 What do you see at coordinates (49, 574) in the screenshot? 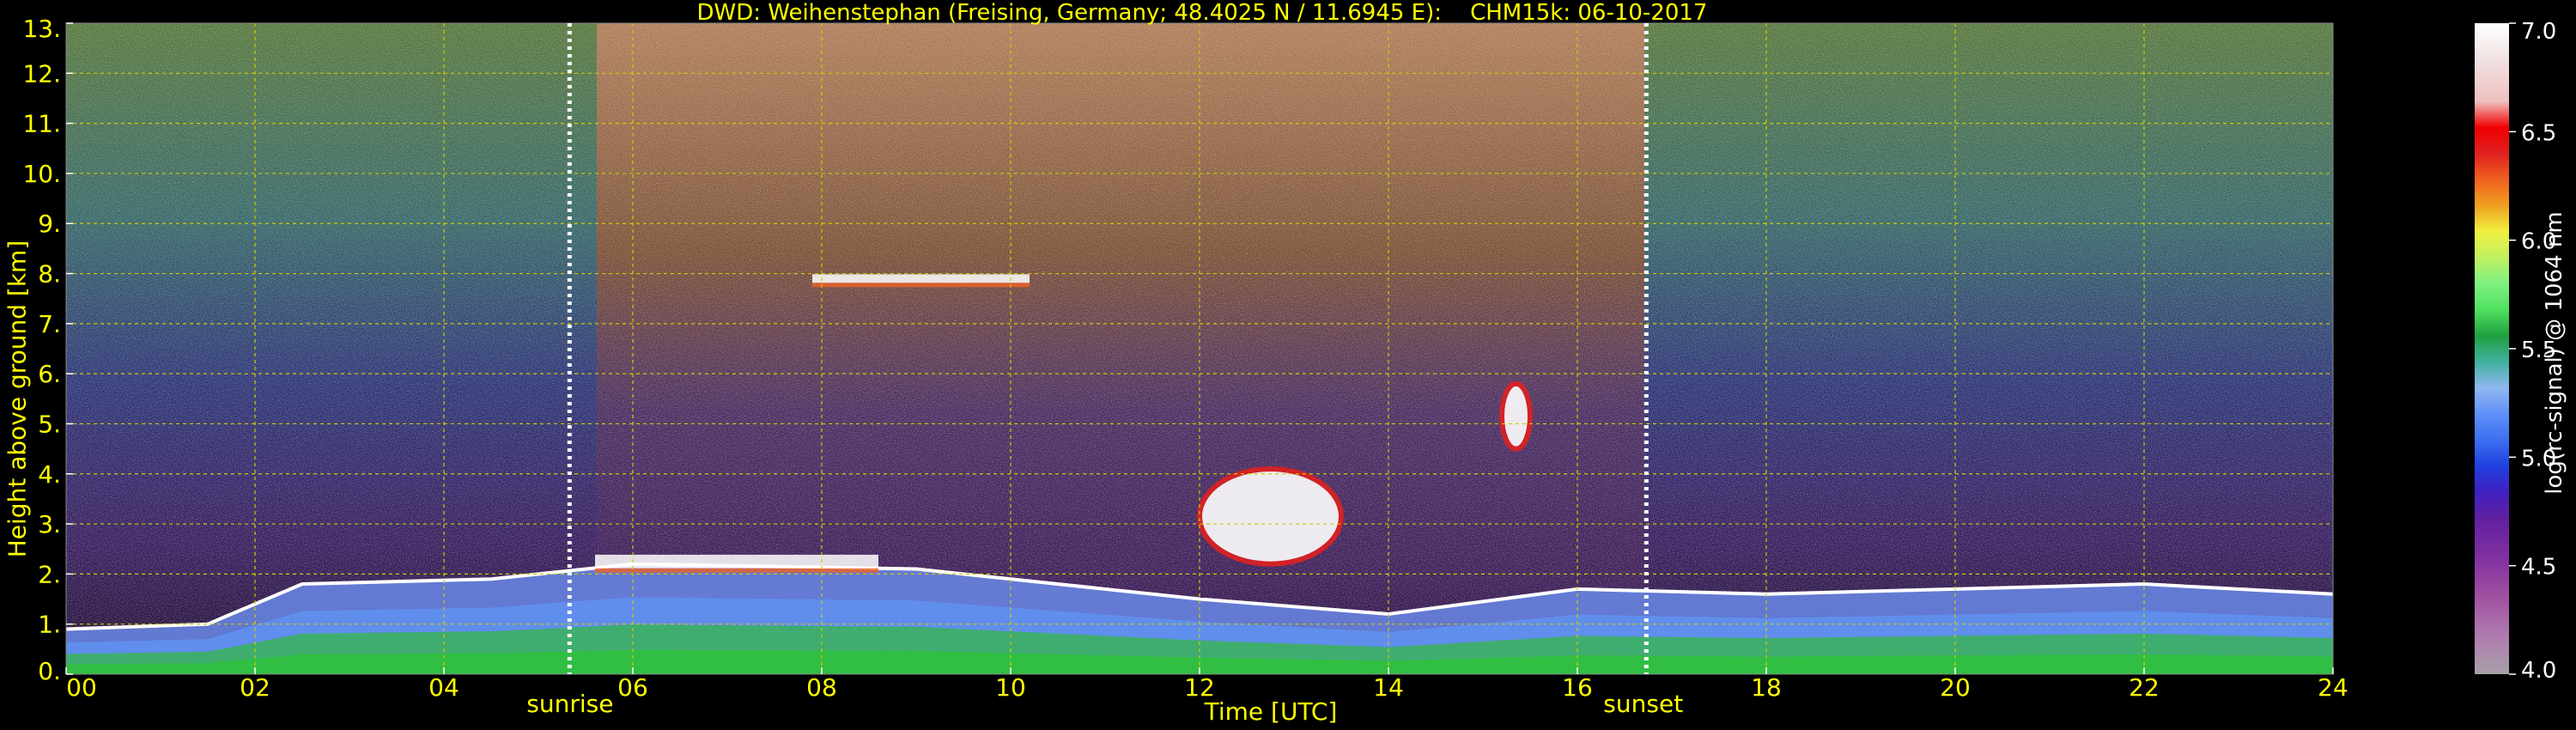
I see `y-tick-label: 2.` at bounding box center [49, 574].